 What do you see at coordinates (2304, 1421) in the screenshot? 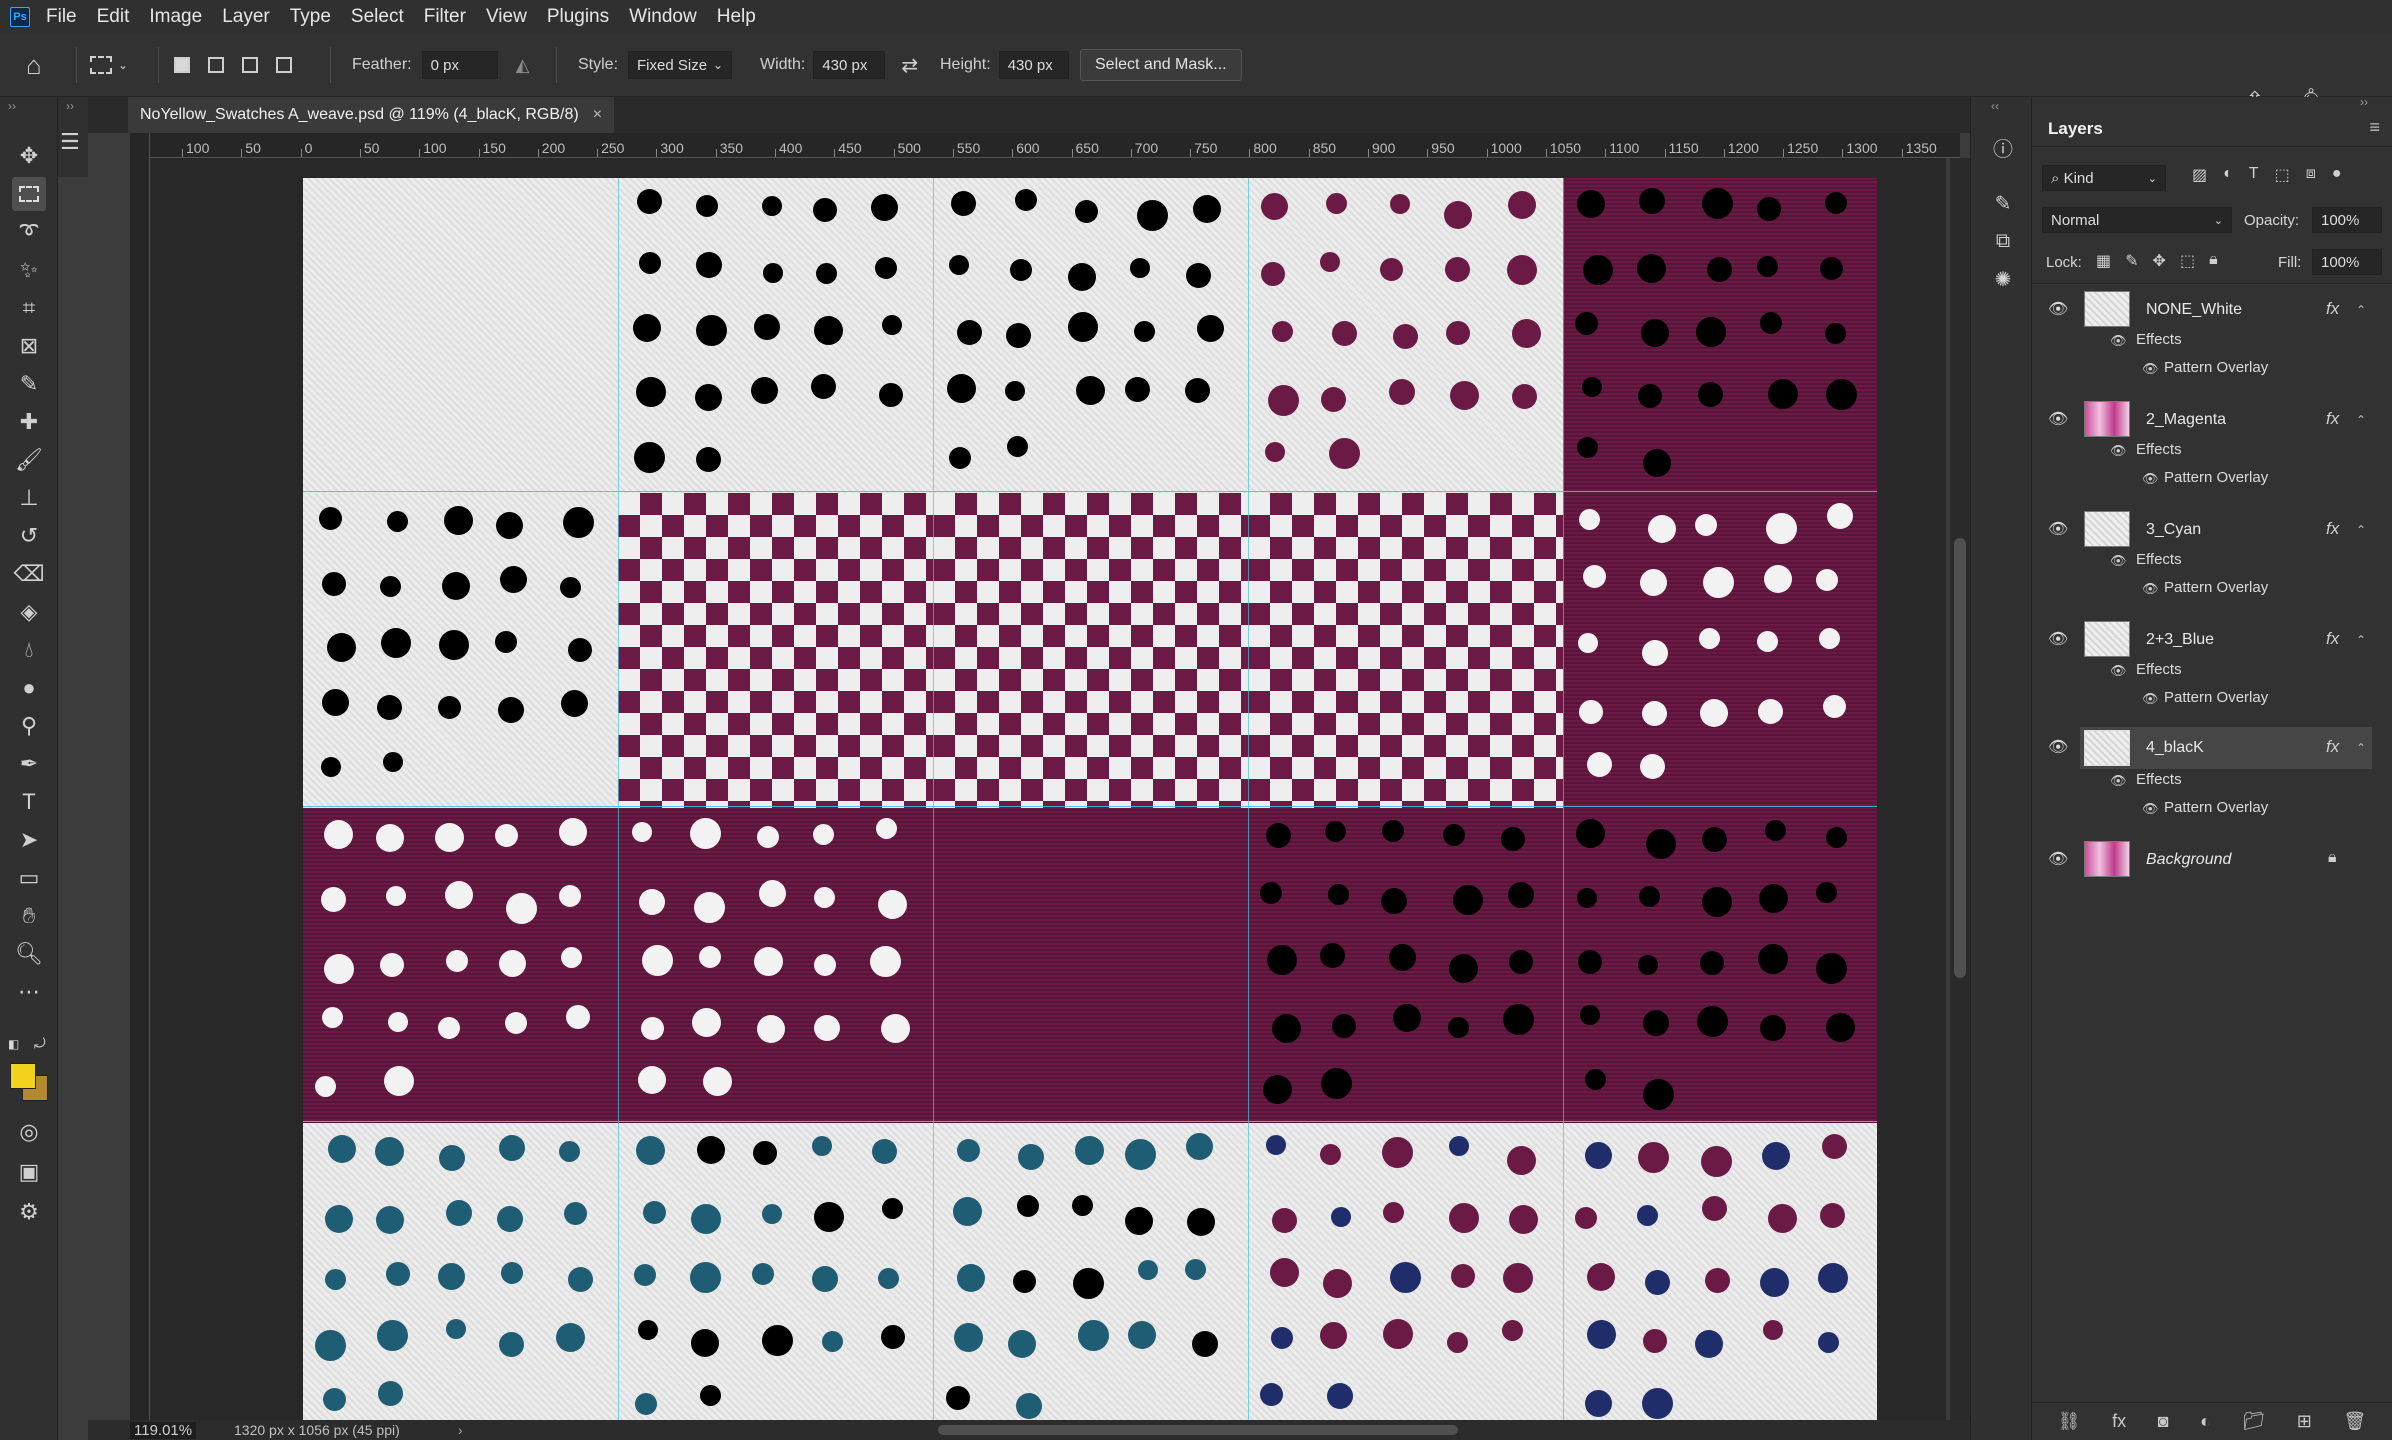
I see `new-layer-icon: ⊞` at bounding box center [2304, 1421].